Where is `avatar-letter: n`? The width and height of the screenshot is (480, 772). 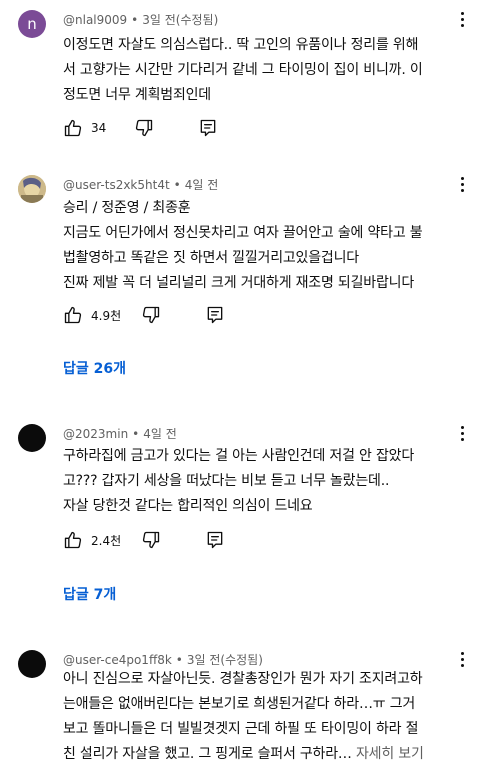
avatar-letter: n is located at coordinates (32, 24).